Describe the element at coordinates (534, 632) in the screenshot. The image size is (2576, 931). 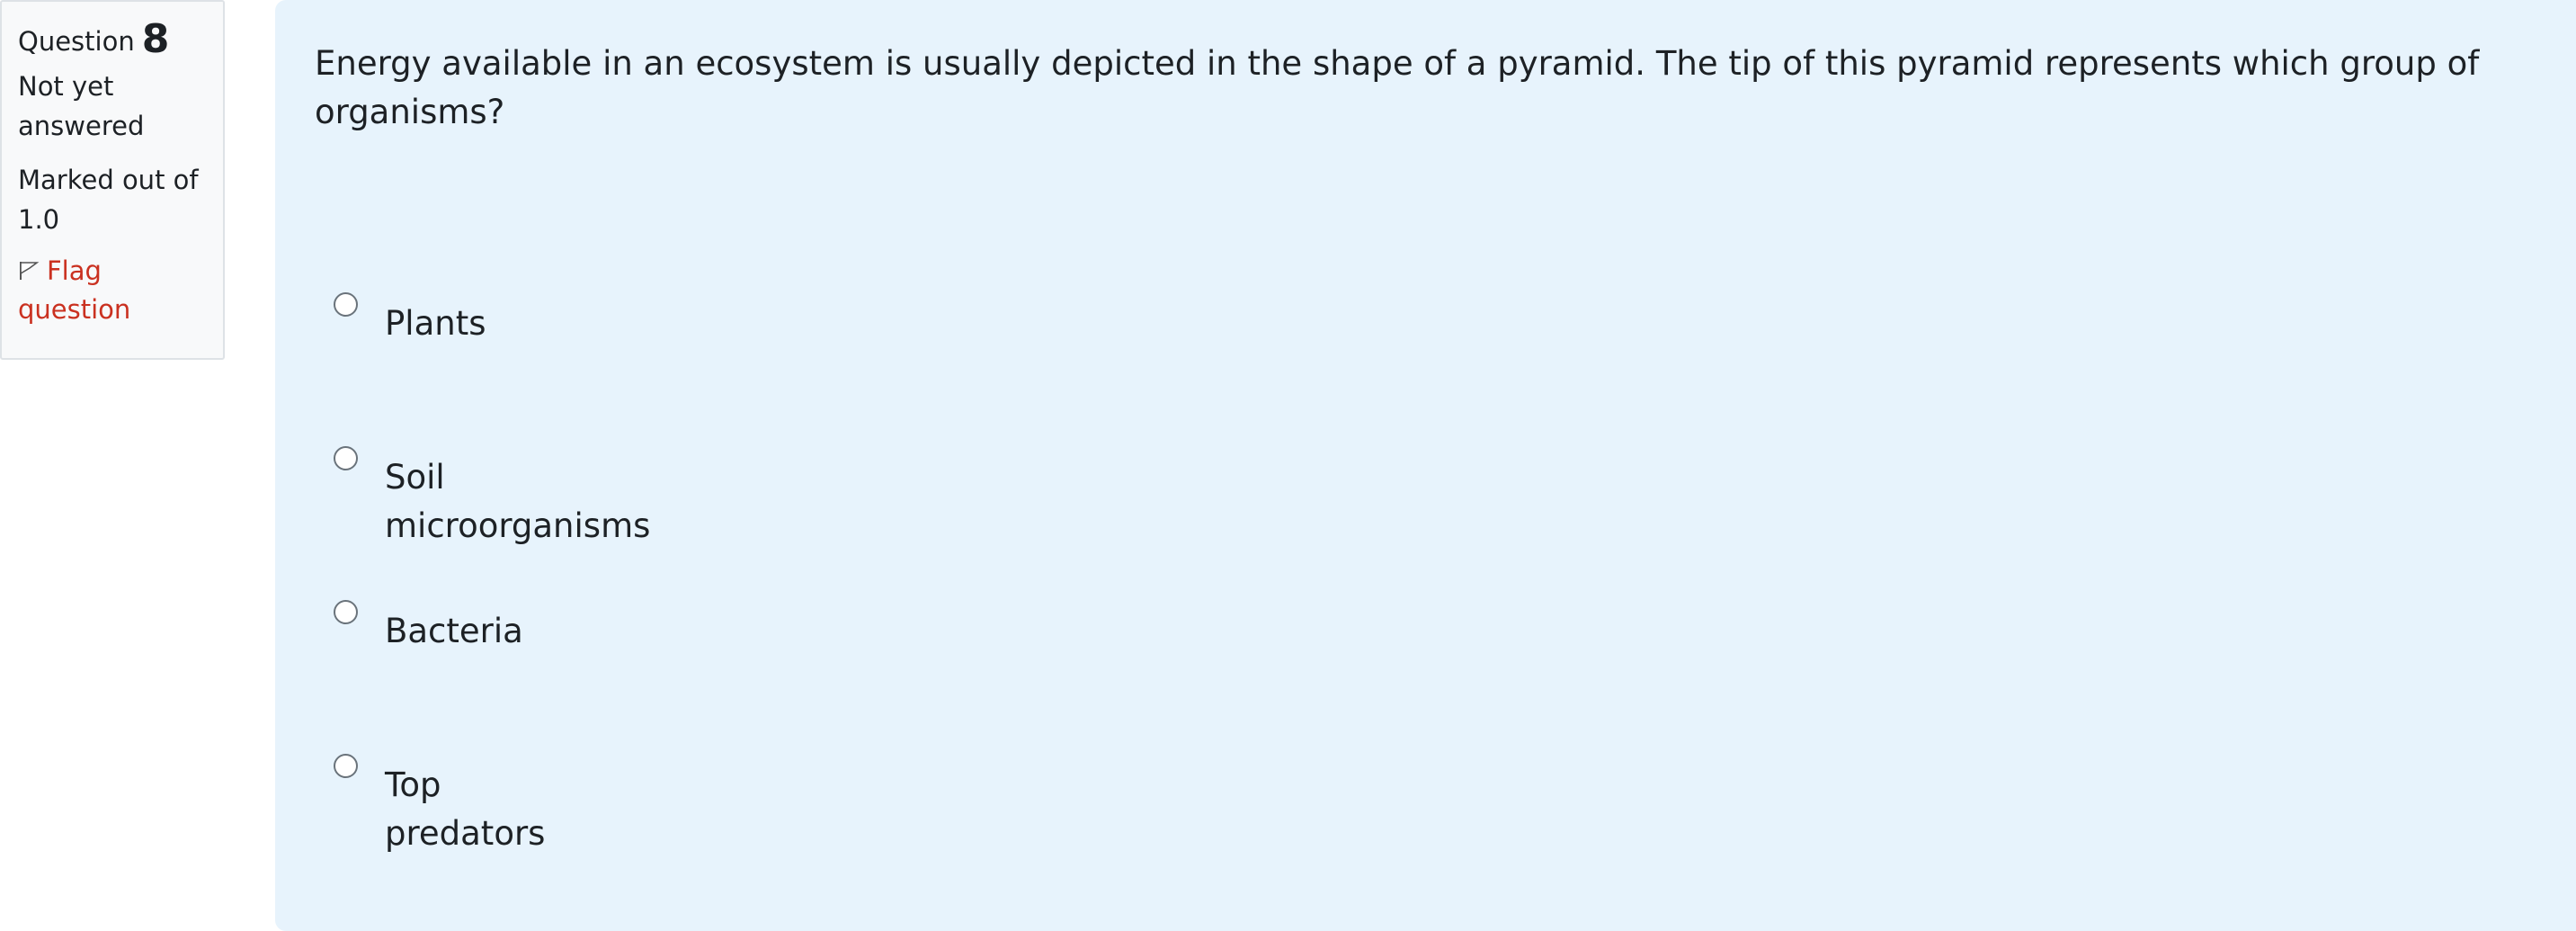
I see `answer-label-bacteria: Bacteria` at that location.